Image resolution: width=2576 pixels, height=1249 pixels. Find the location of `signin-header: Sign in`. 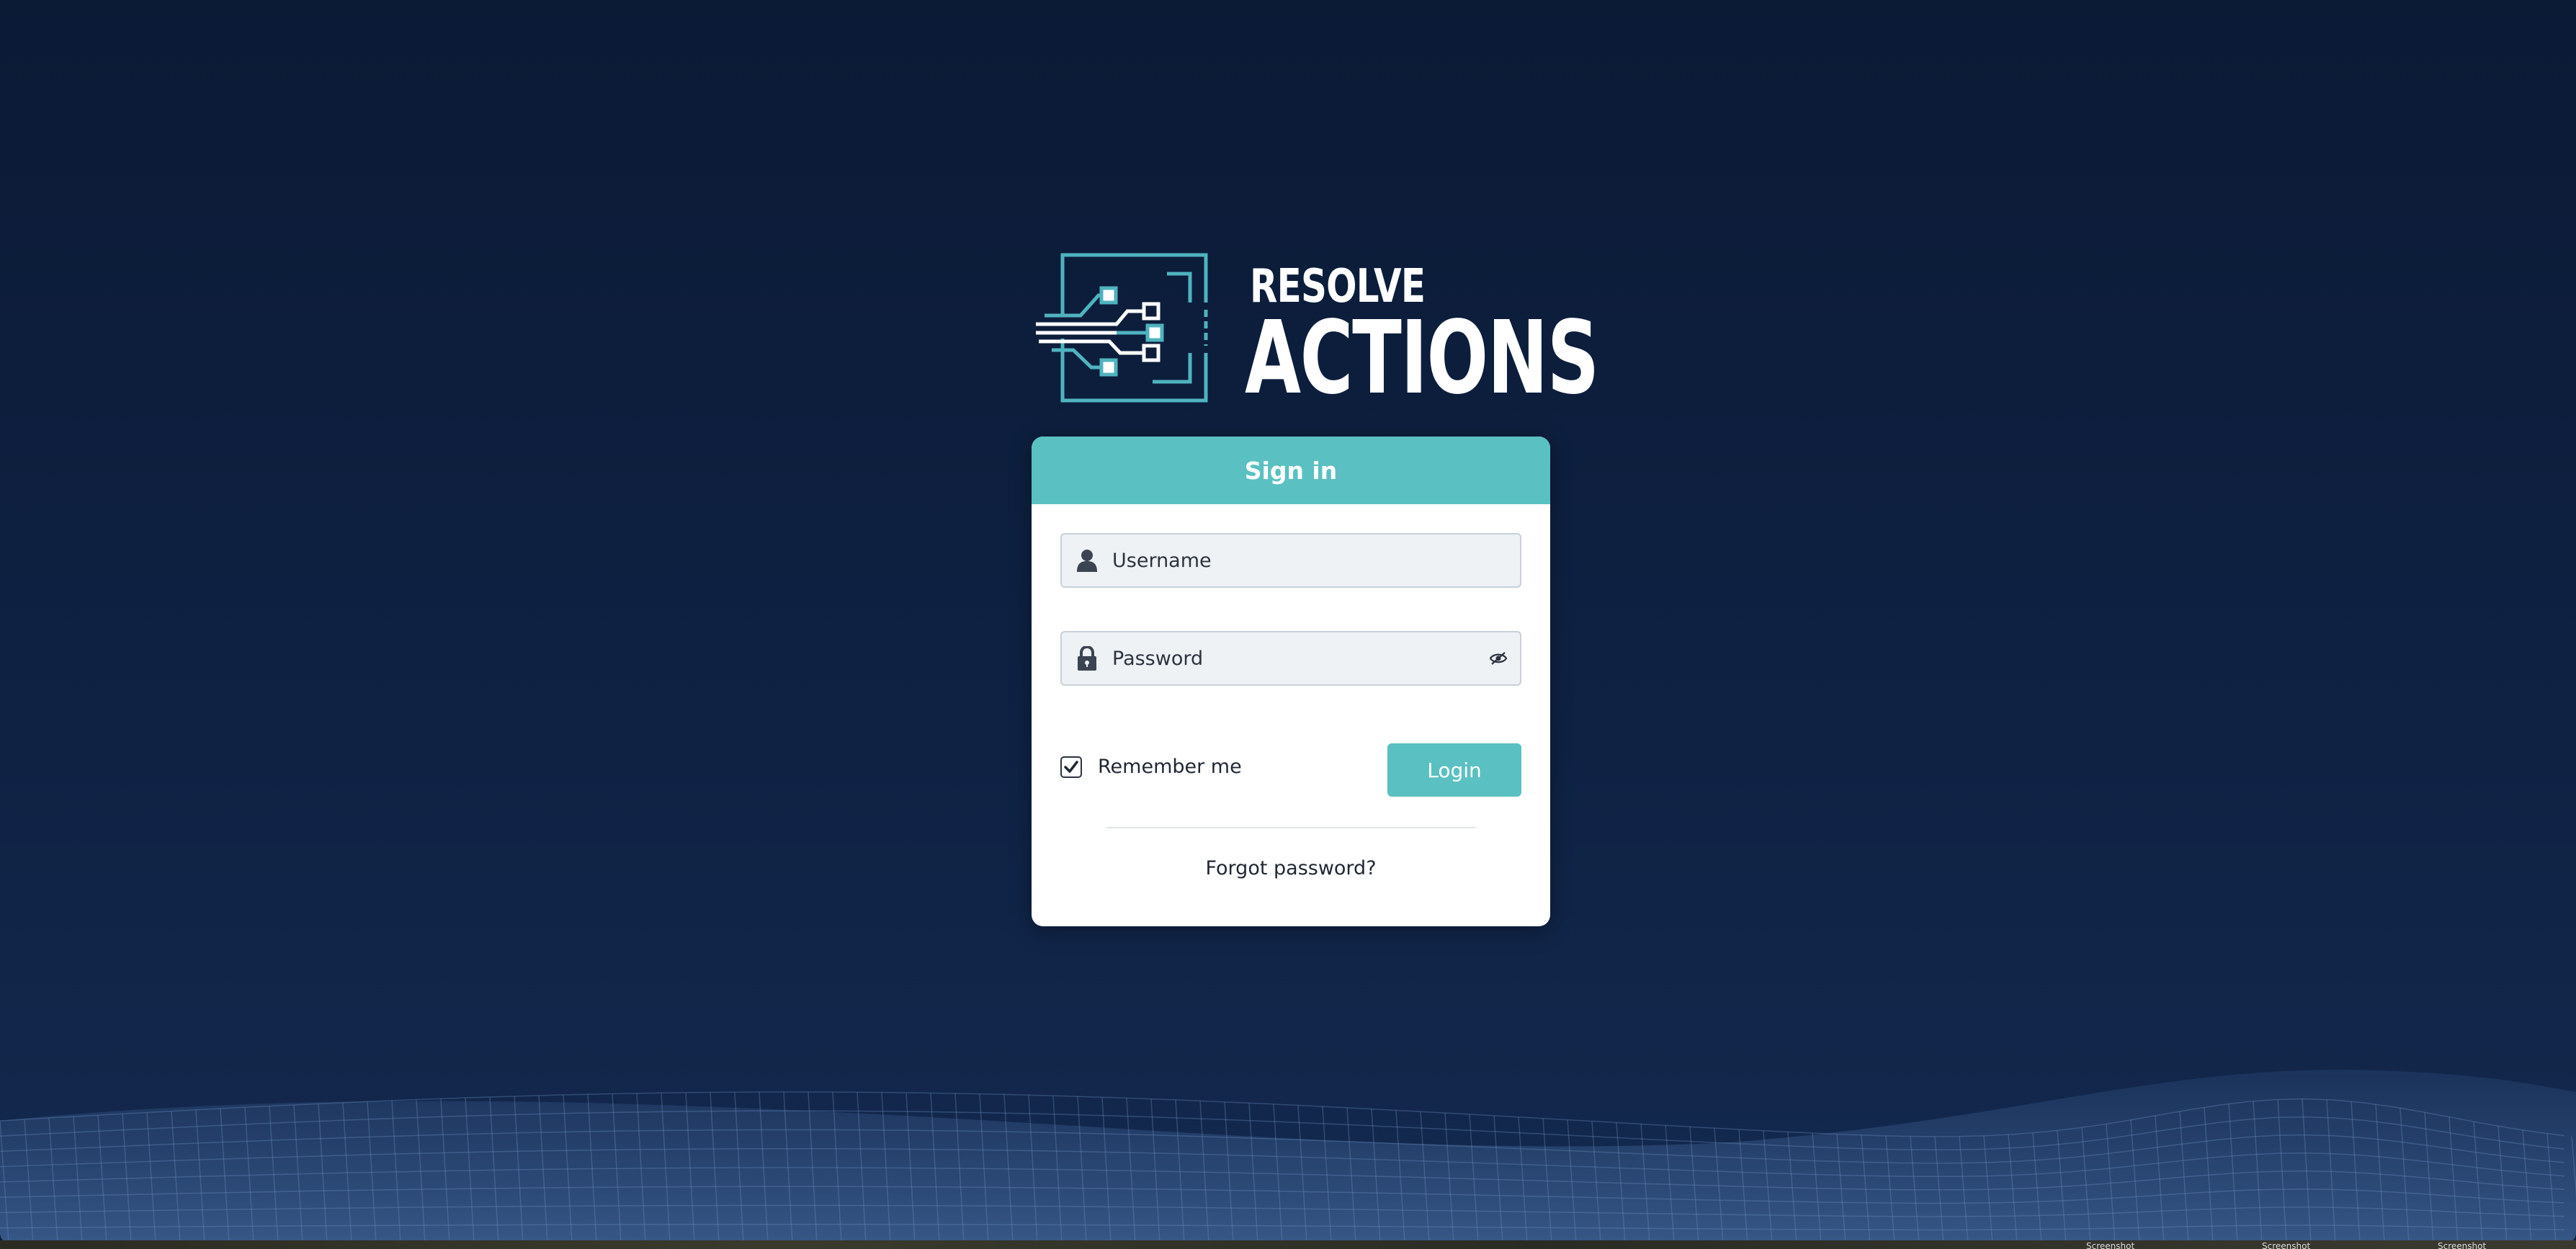

signin-header: Sign in is located at coordinates (1291, 470).